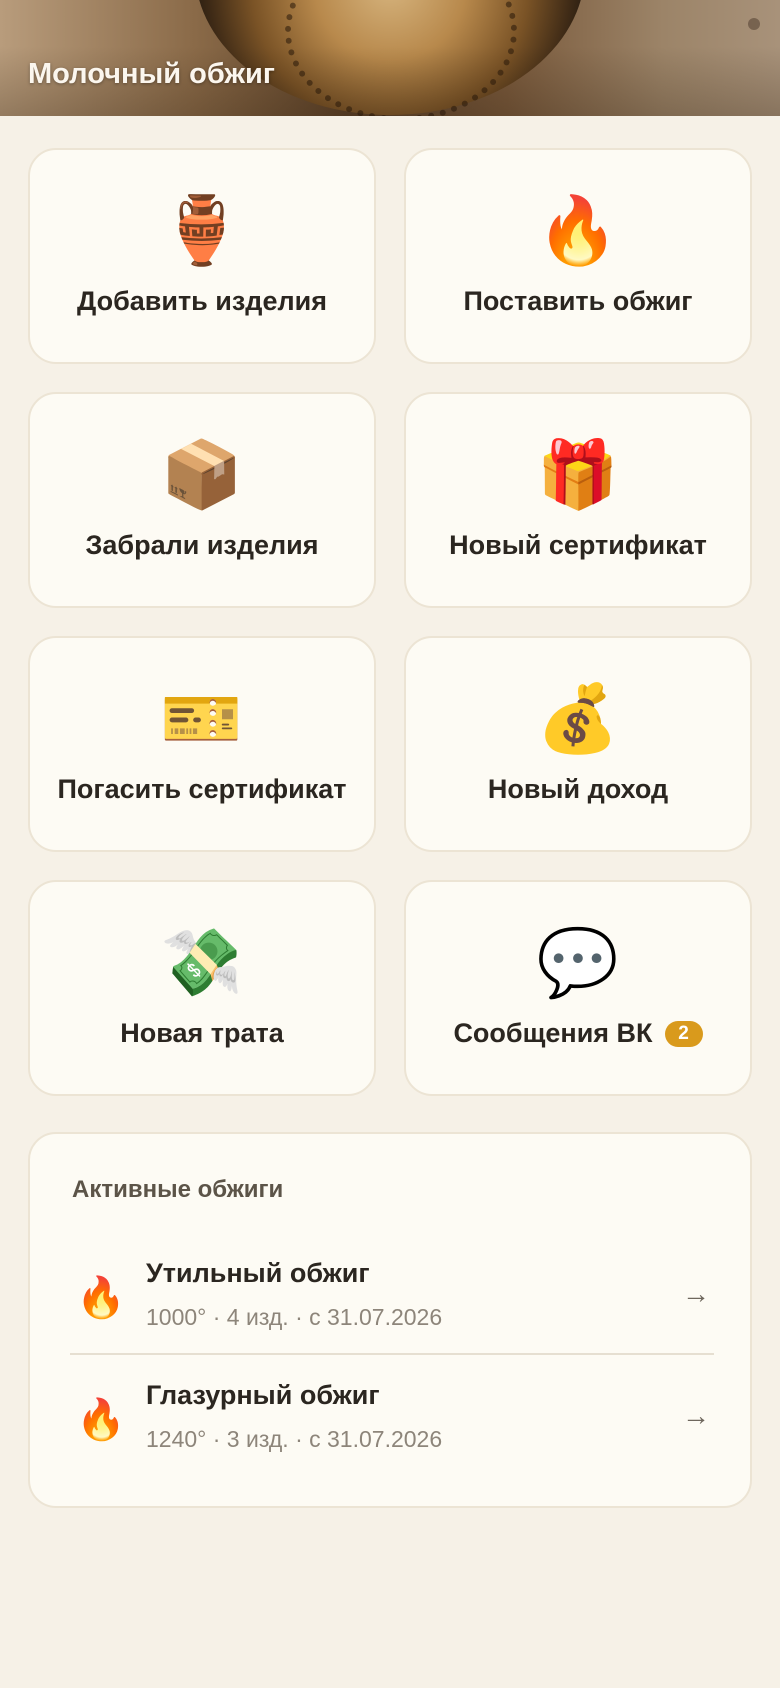  What do you see at coordinates (202, 962) in the screenshot?
I see `money-wings-icon: 💸` at bounding box center [202, 962].